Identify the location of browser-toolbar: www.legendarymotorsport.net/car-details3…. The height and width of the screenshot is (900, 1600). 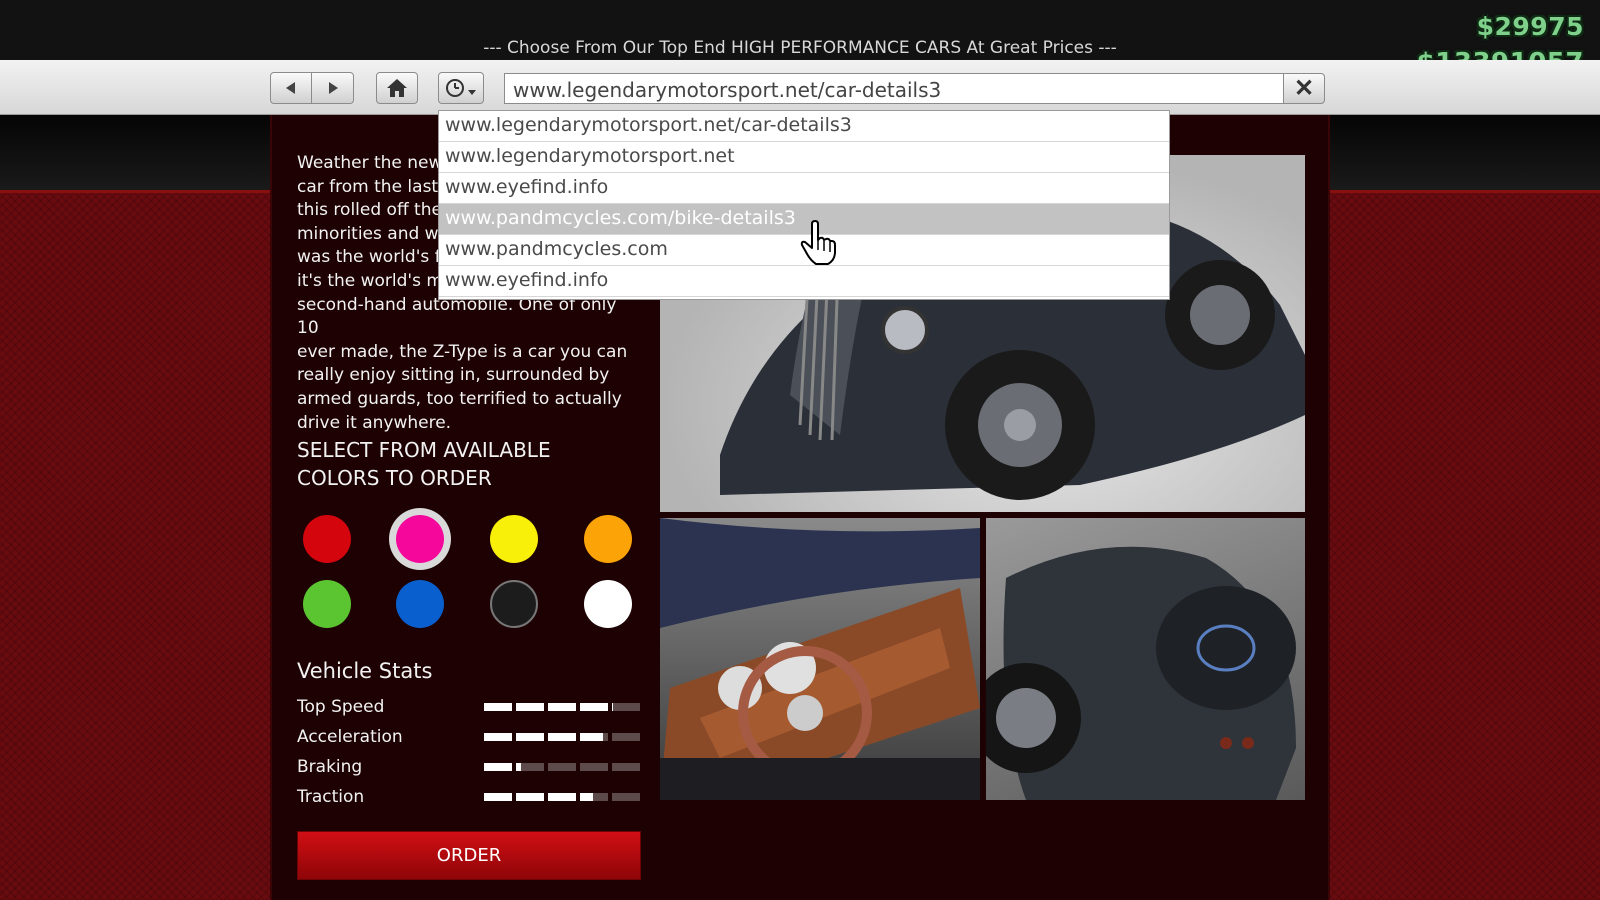
(800, 87).